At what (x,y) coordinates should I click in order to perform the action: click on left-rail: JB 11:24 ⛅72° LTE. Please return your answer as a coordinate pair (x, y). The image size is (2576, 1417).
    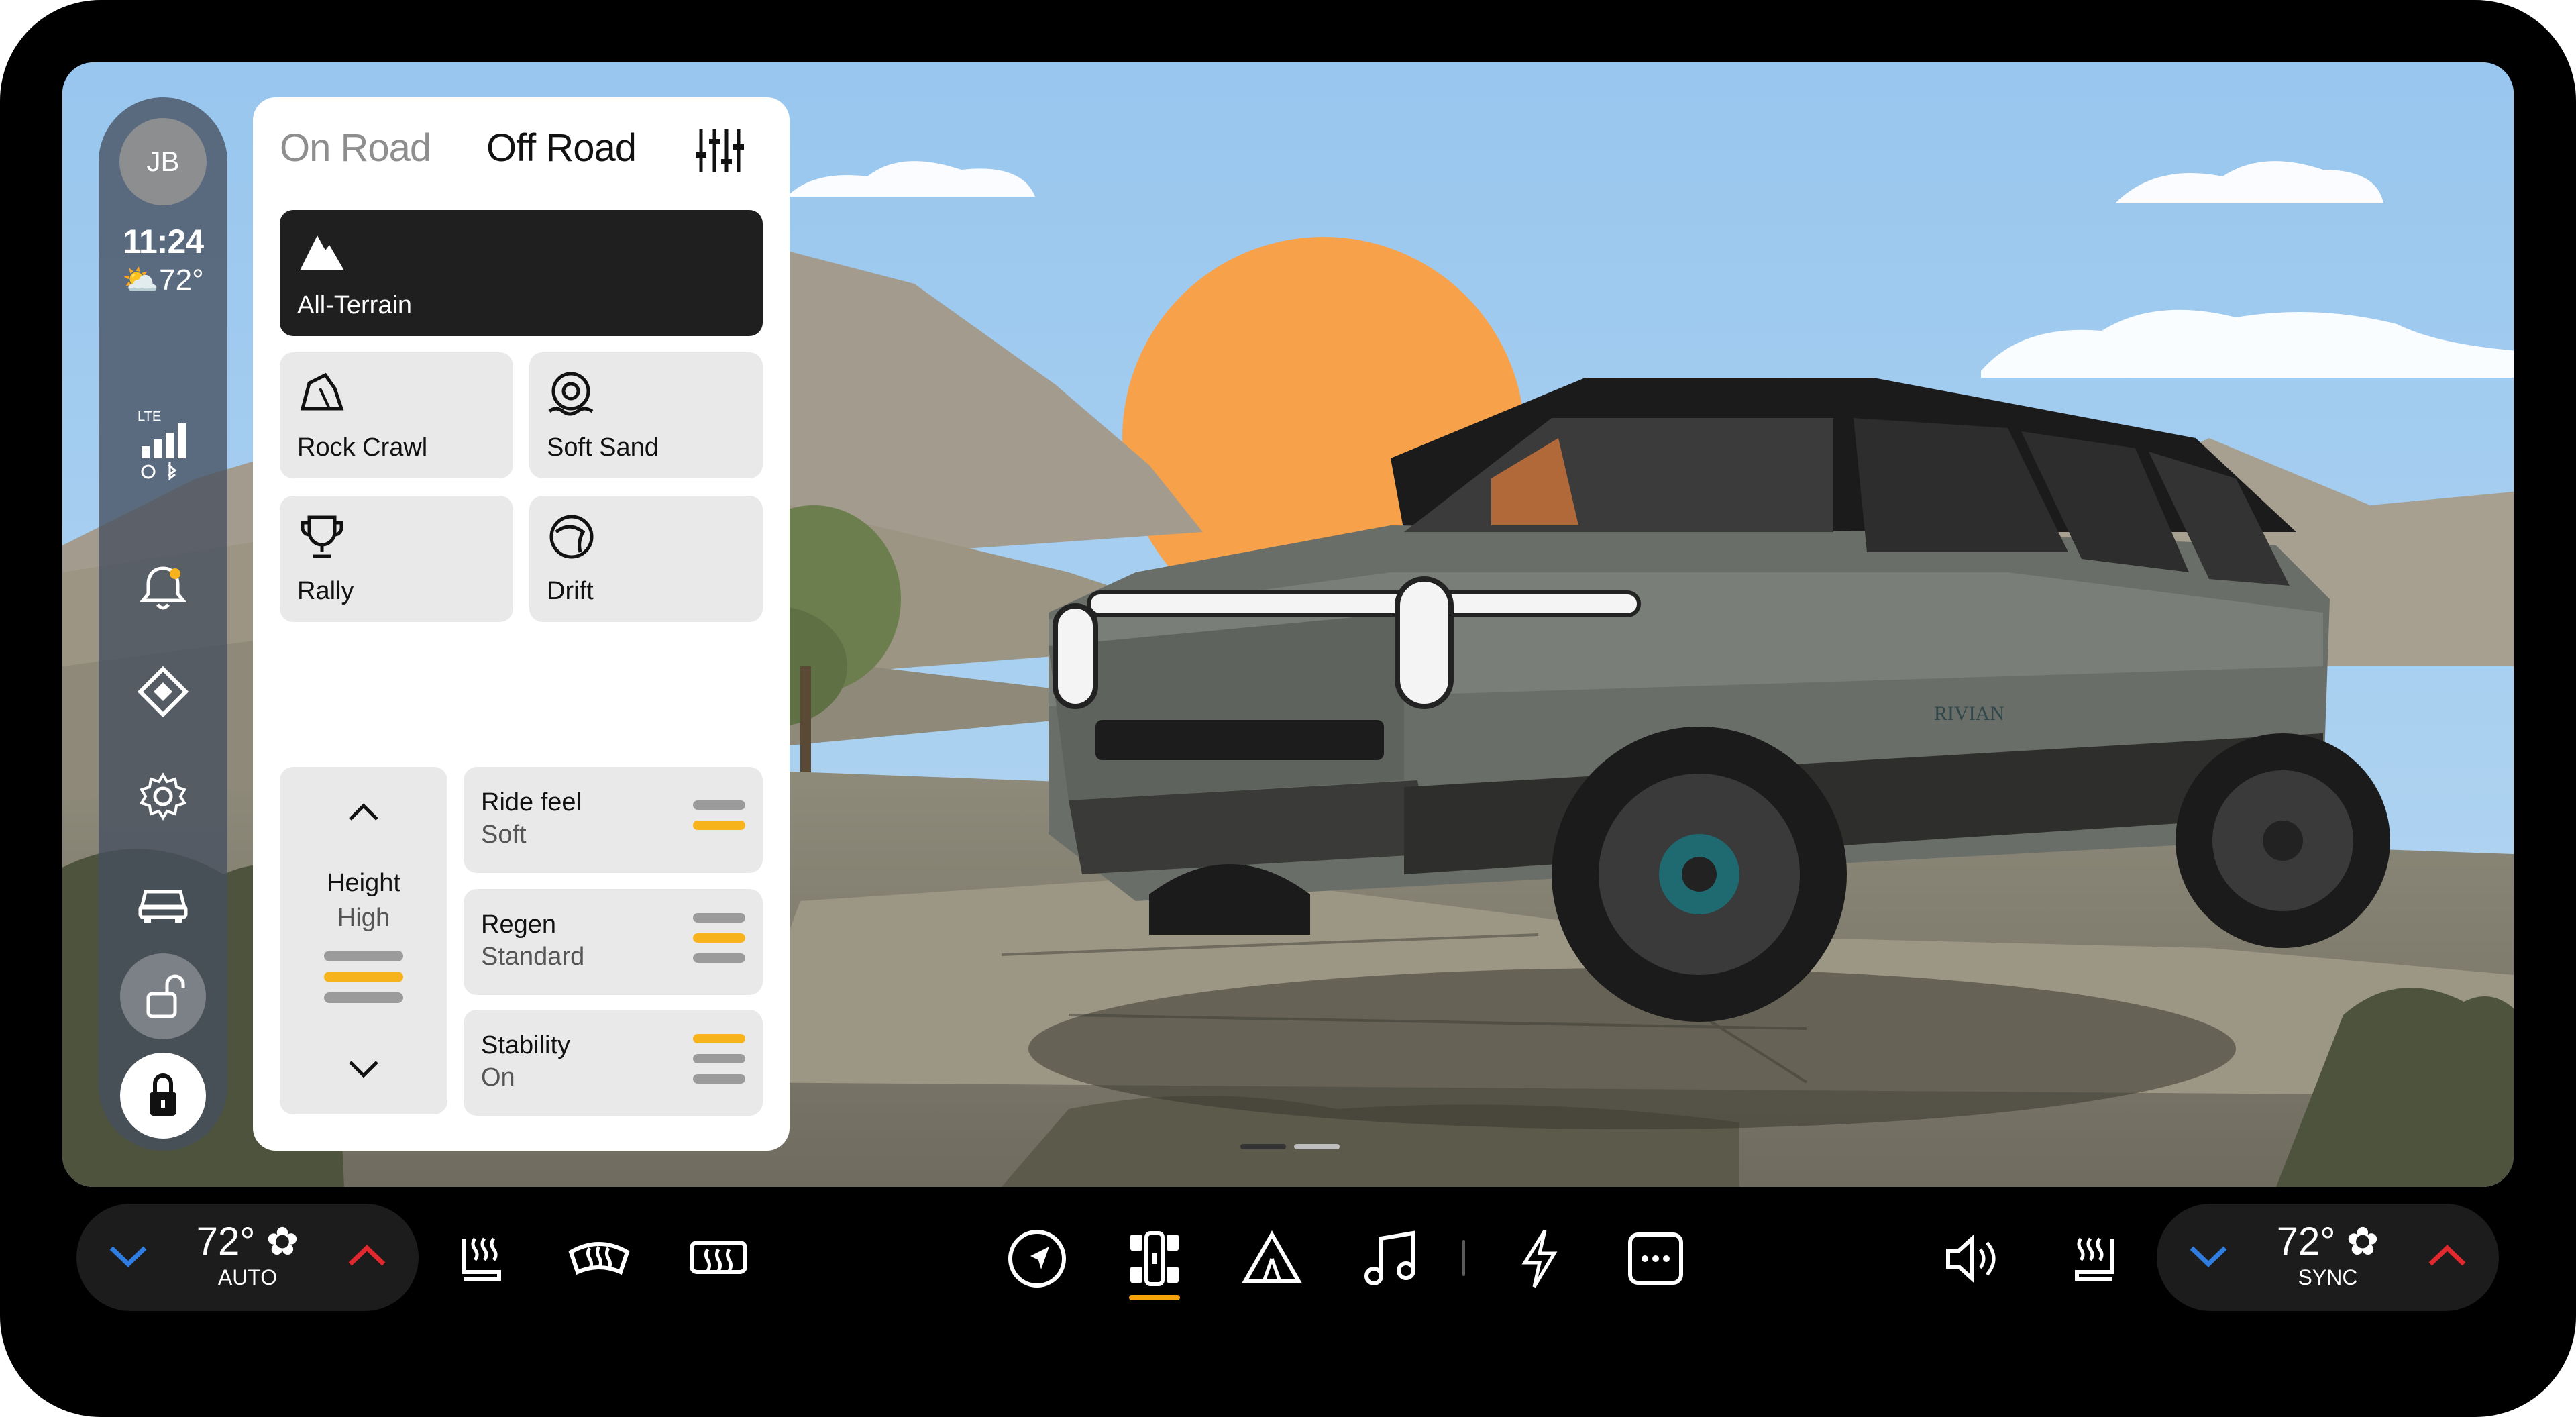
    Looking at the image, I should click on (163, 624).